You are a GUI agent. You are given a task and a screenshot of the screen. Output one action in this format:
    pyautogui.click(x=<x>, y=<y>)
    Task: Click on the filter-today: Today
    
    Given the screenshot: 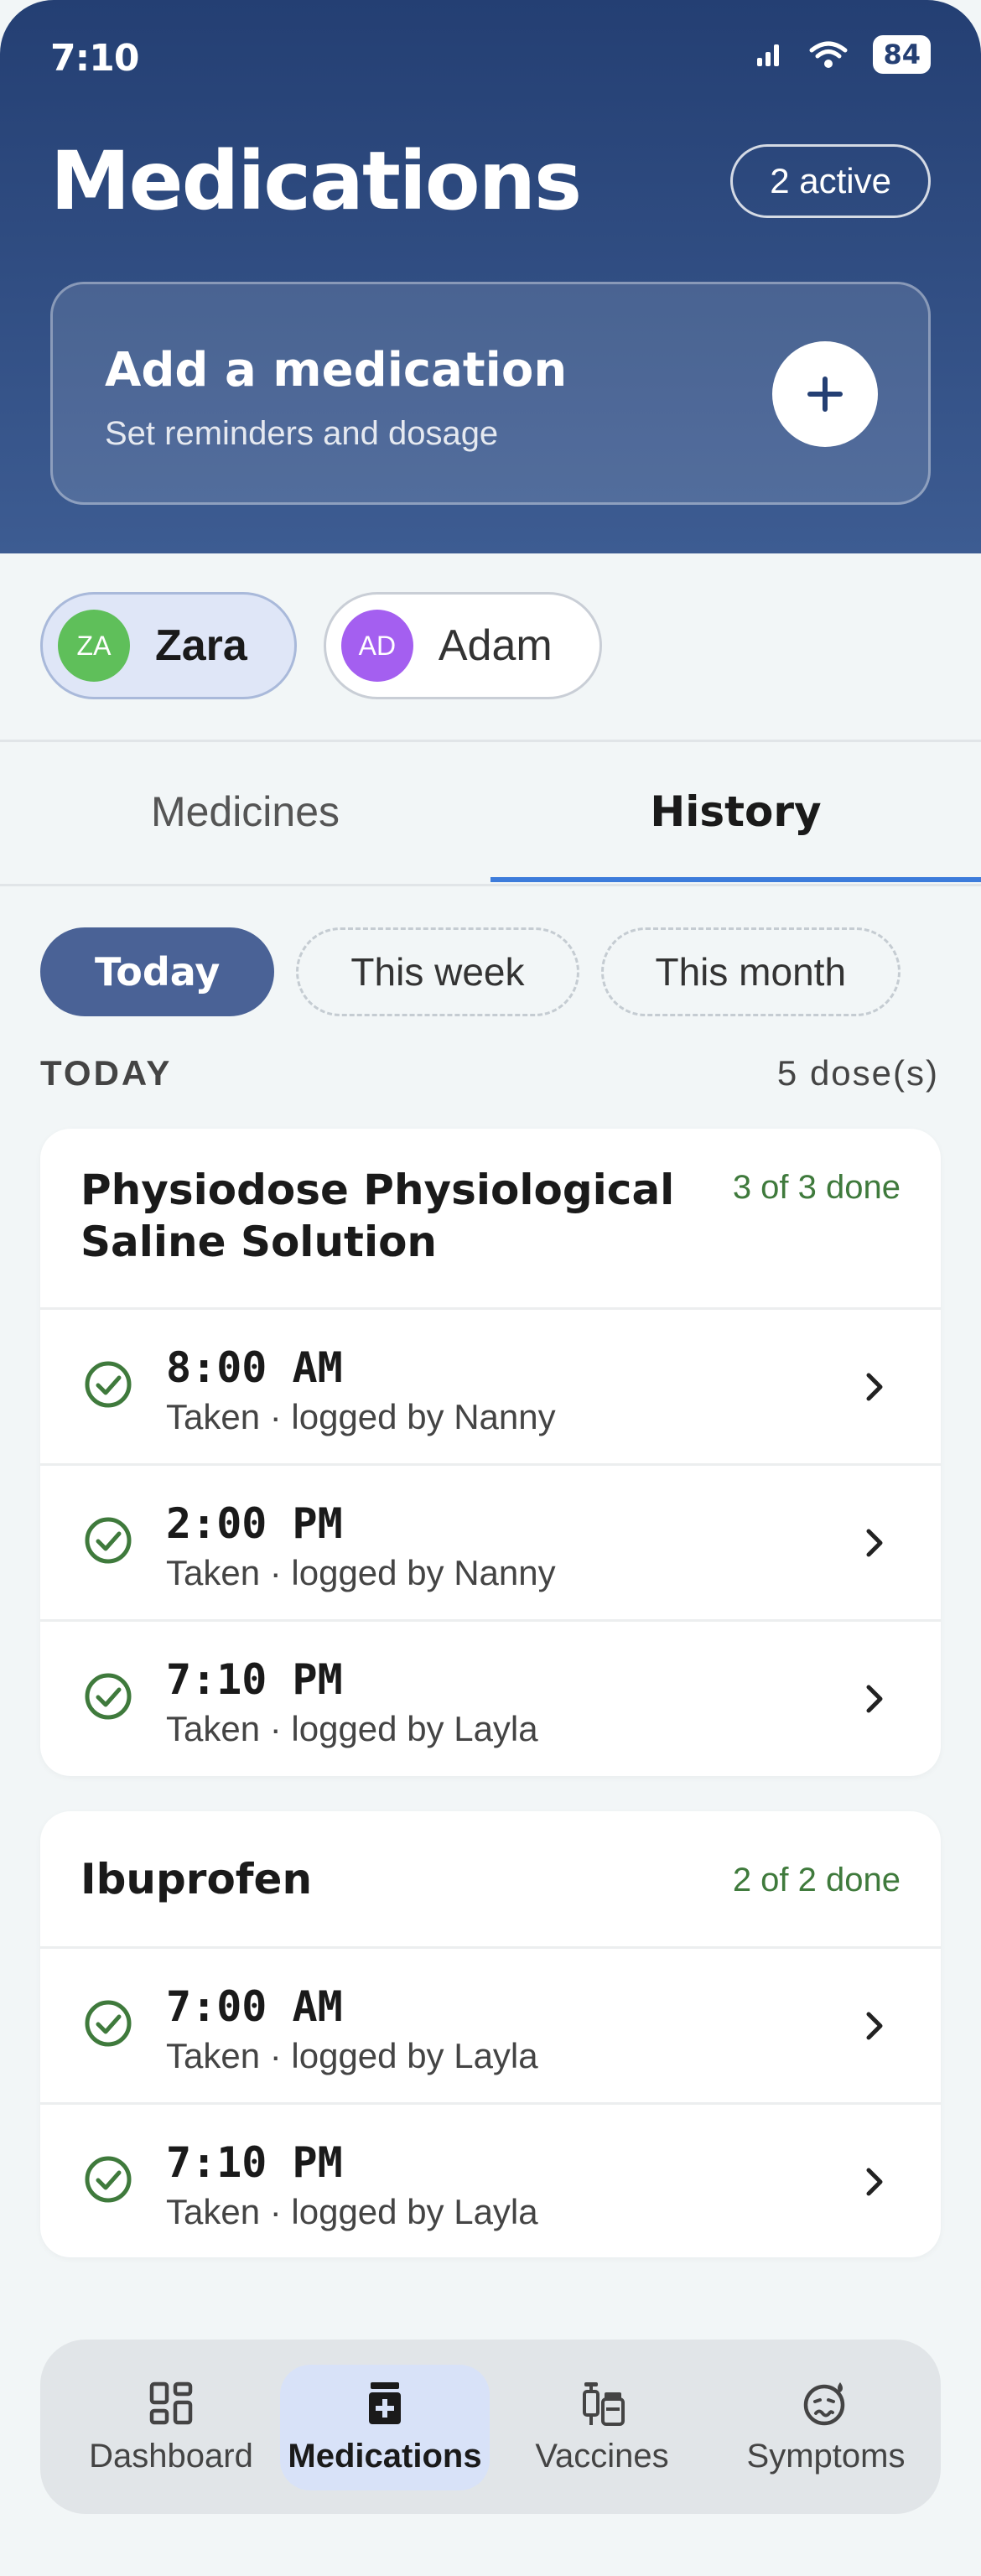 What is the action you would take?
    pyautogui.click(x=157, y=971)
    